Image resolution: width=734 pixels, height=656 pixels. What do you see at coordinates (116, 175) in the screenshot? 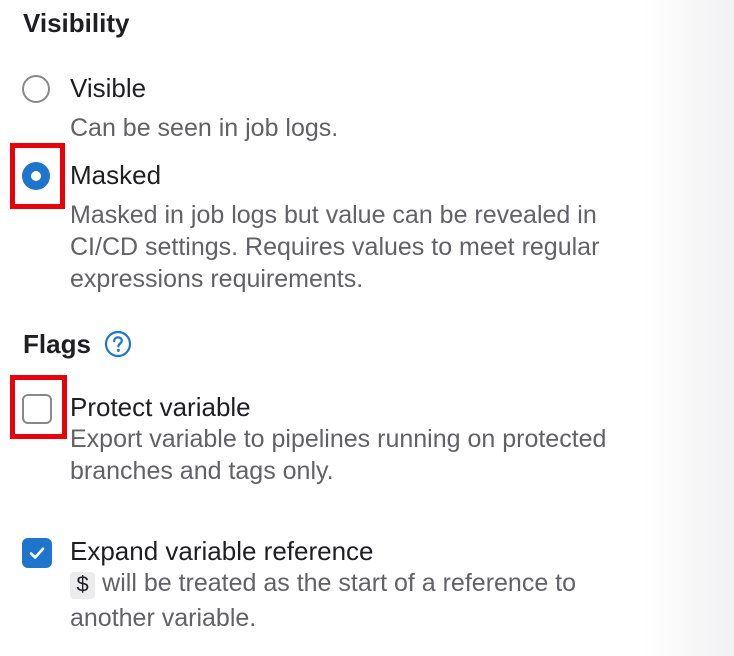
I see `visibility-option-masked-label: Masked` at bounding box center [116, 175].